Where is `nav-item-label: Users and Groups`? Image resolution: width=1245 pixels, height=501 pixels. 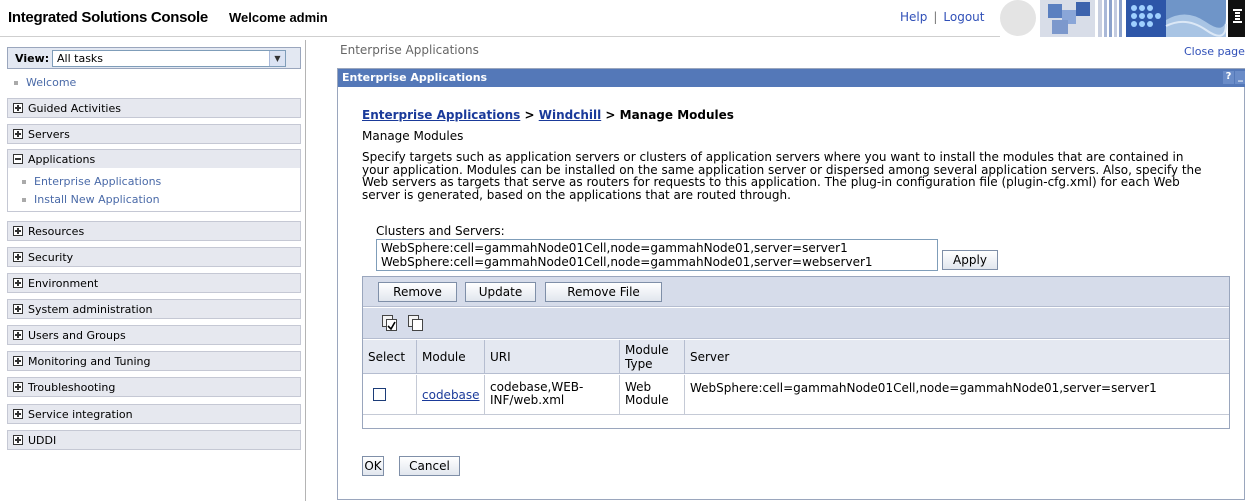
nav-item-label: Users and Groups is located at coordinates (77, 335).